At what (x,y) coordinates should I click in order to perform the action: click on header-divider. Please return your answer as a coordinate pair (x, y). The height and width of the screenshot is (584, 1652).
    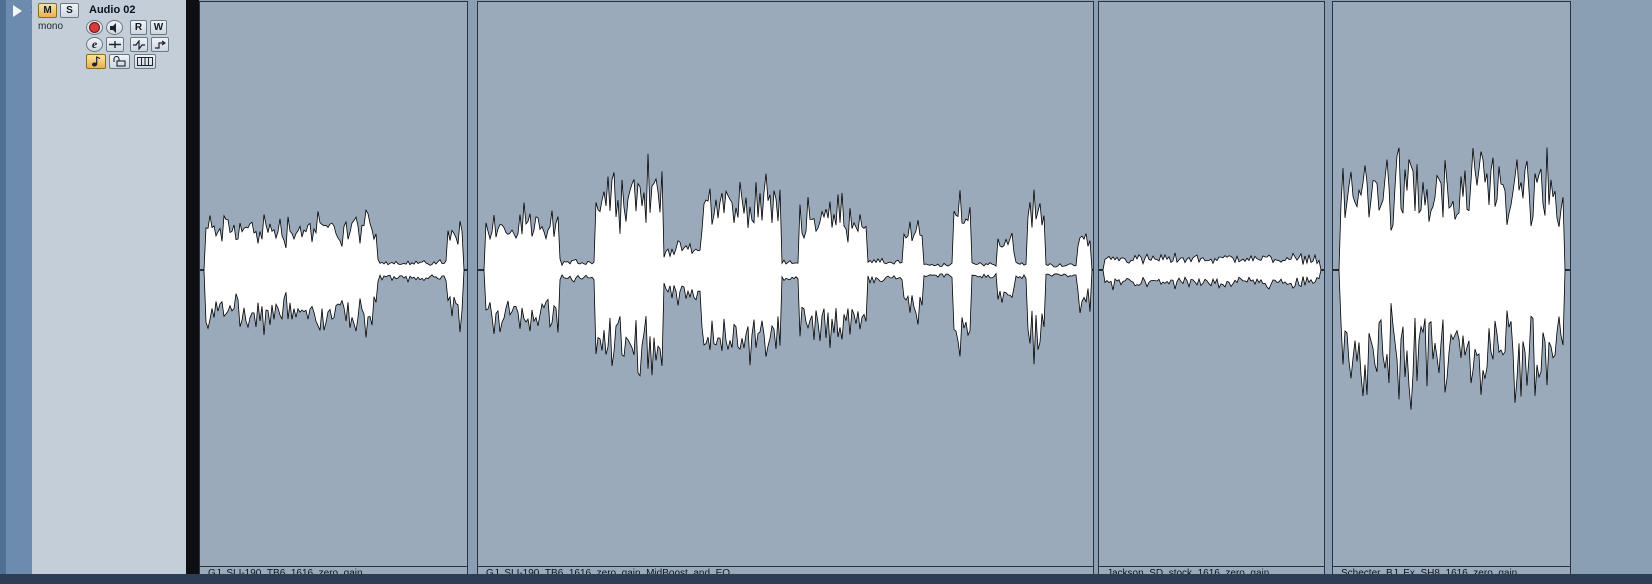
    Looking at the image, I should click on (192, 292).